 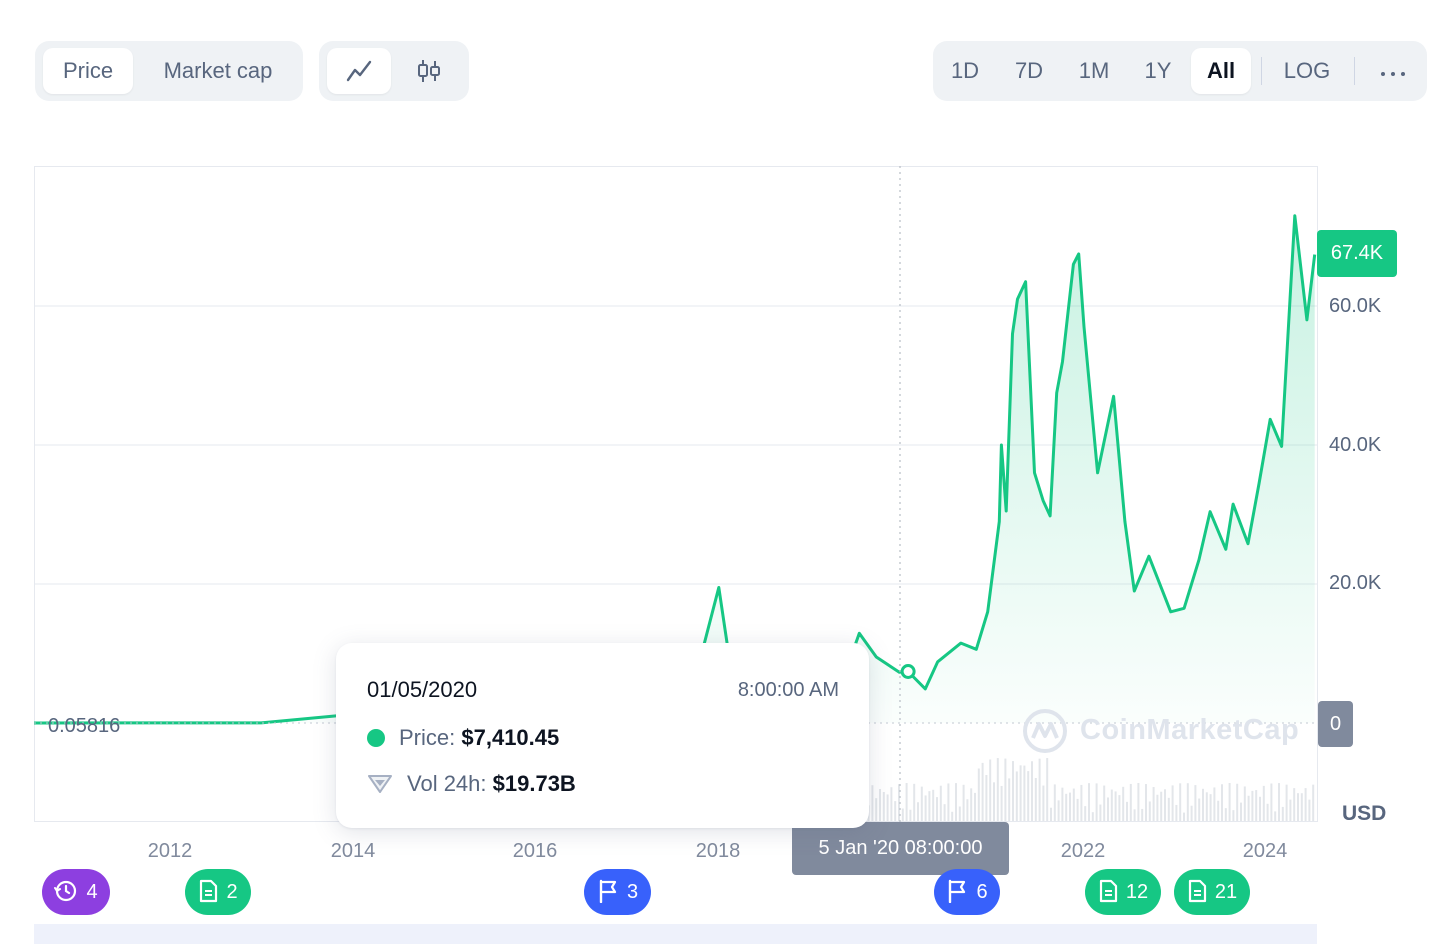 I want to click on range-navigator, so click(x=675, y=934).